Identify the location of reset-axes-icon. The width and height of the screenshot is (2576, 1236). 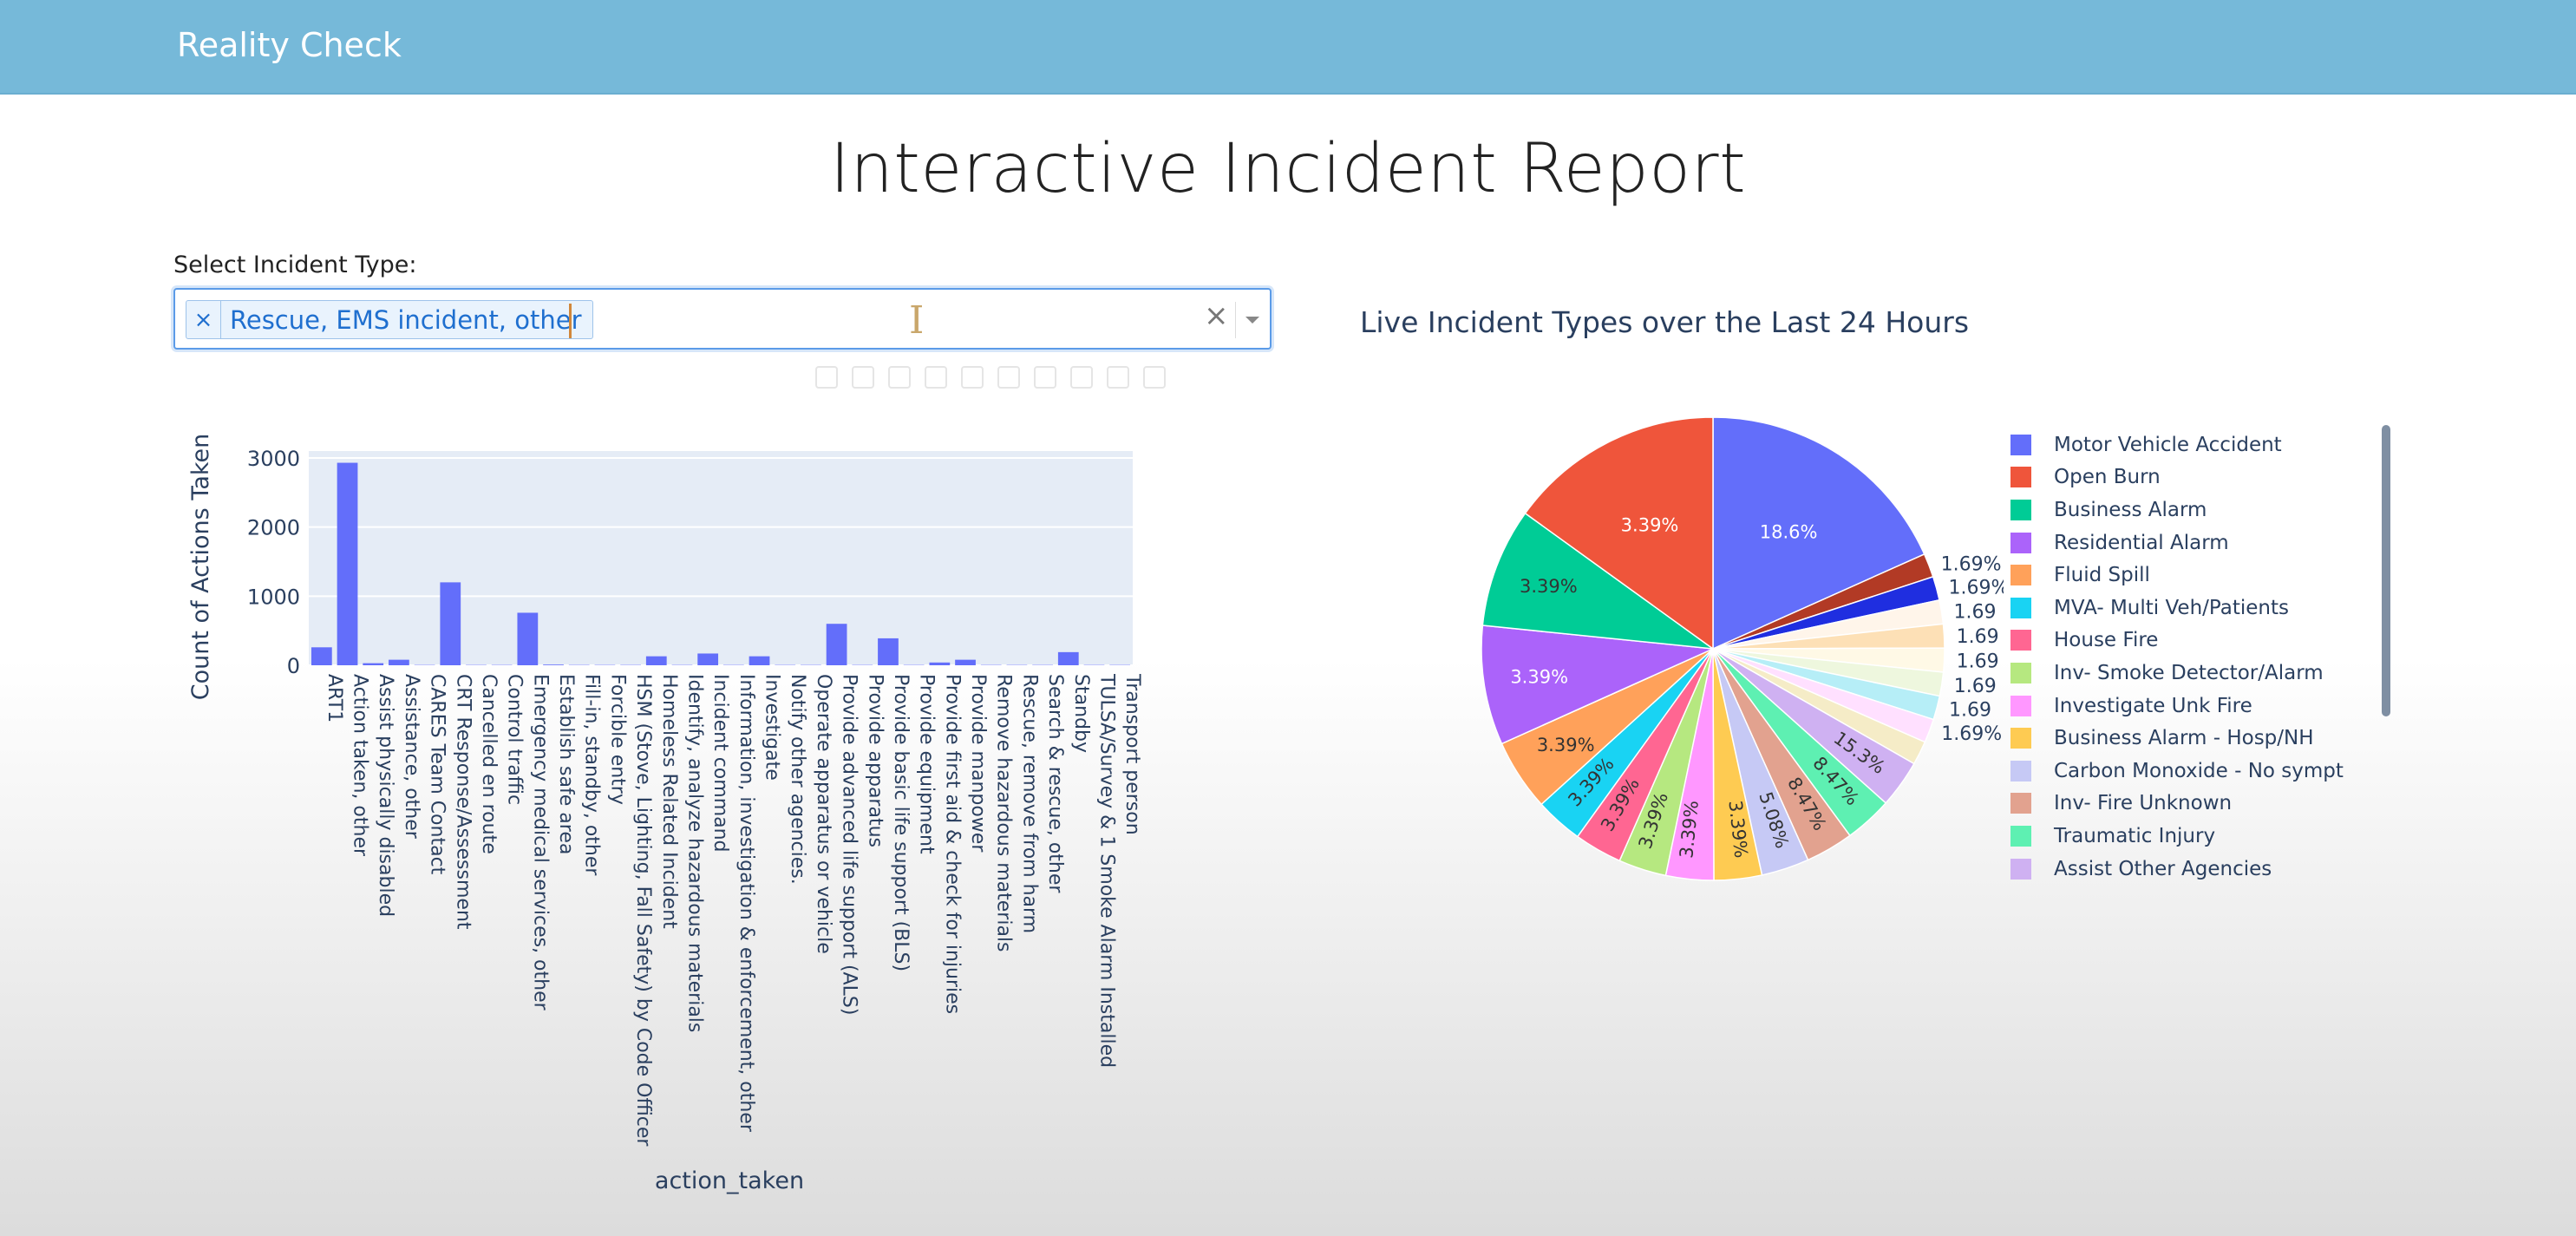
(1118, 377).